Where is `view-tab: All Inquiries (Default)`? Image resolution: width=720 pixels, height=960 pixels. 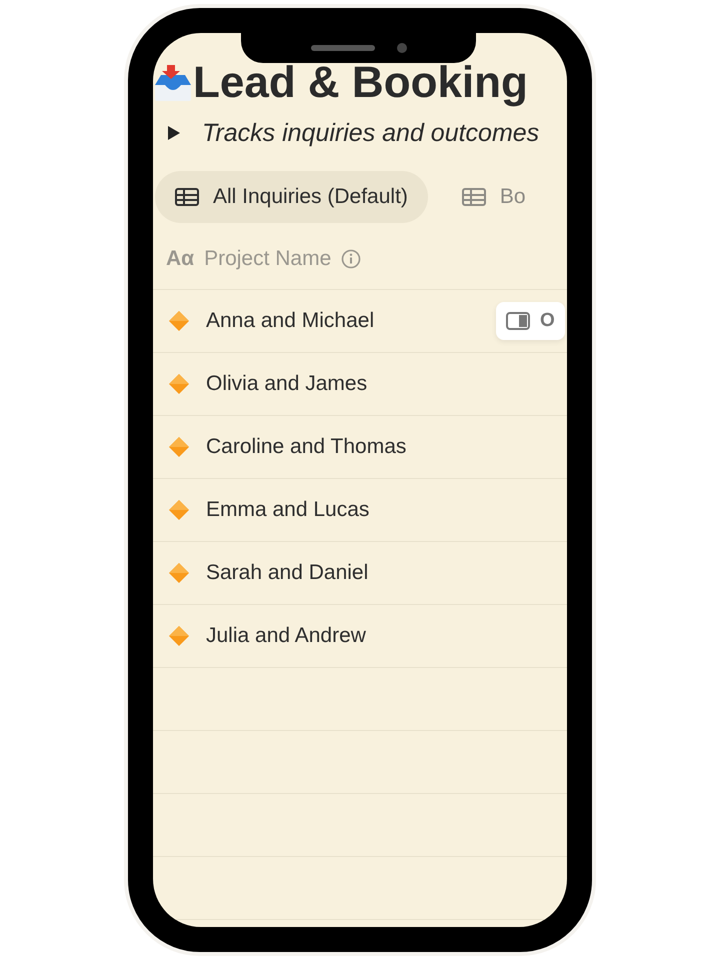
view-tab: All Inquiries (Default) is located at coordinates (291, 197).